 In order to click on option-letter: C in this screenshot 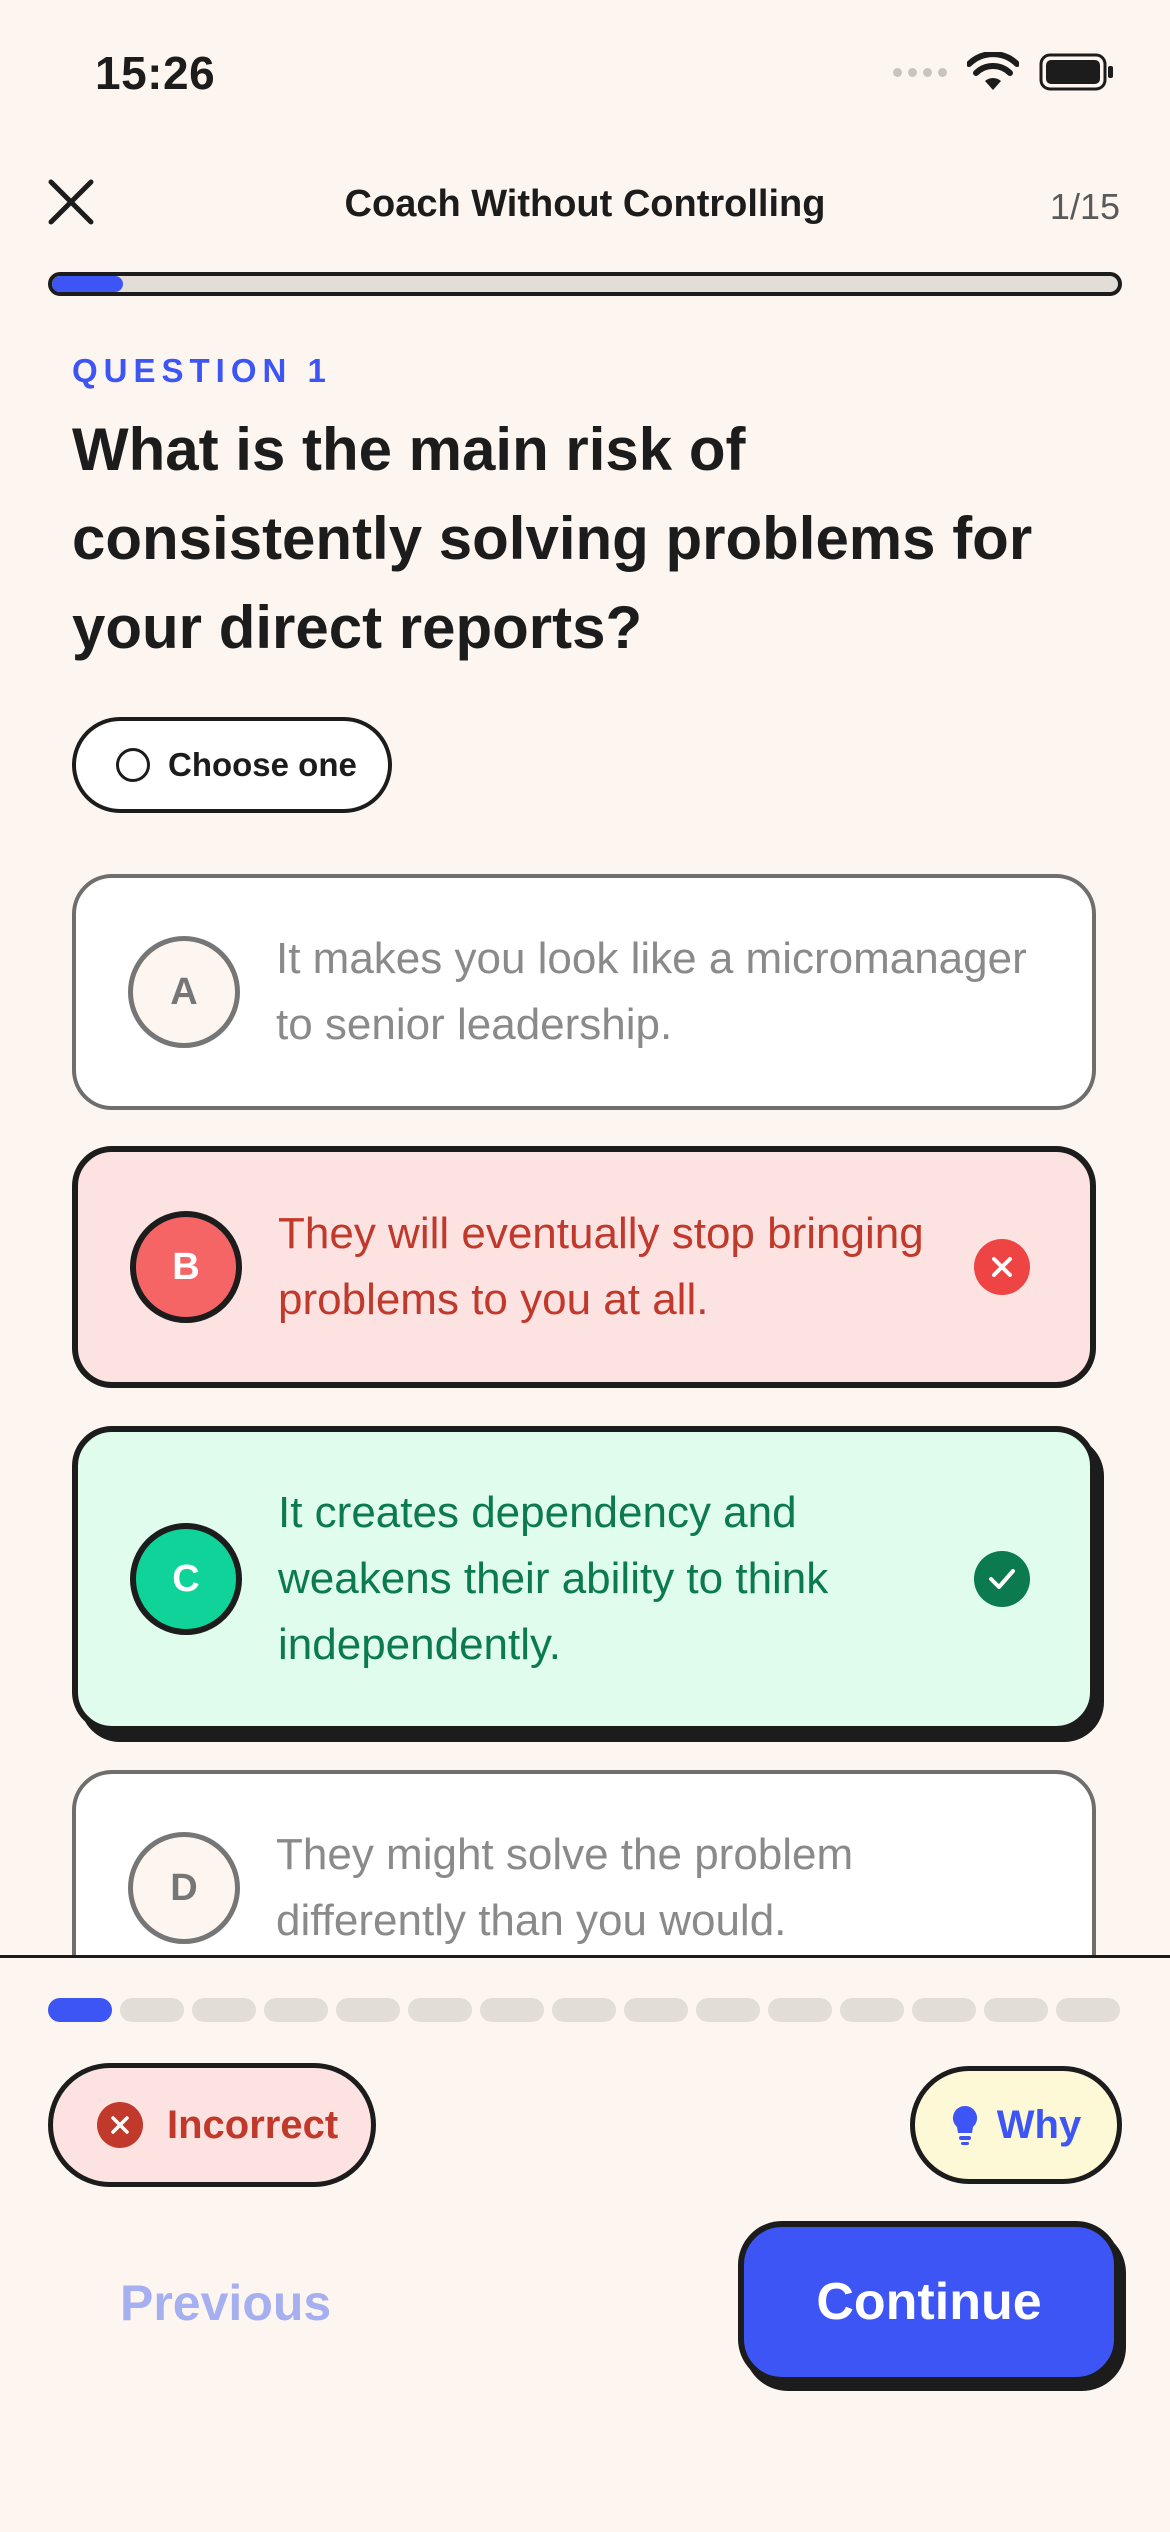, I will do `click(186, 1579)`.